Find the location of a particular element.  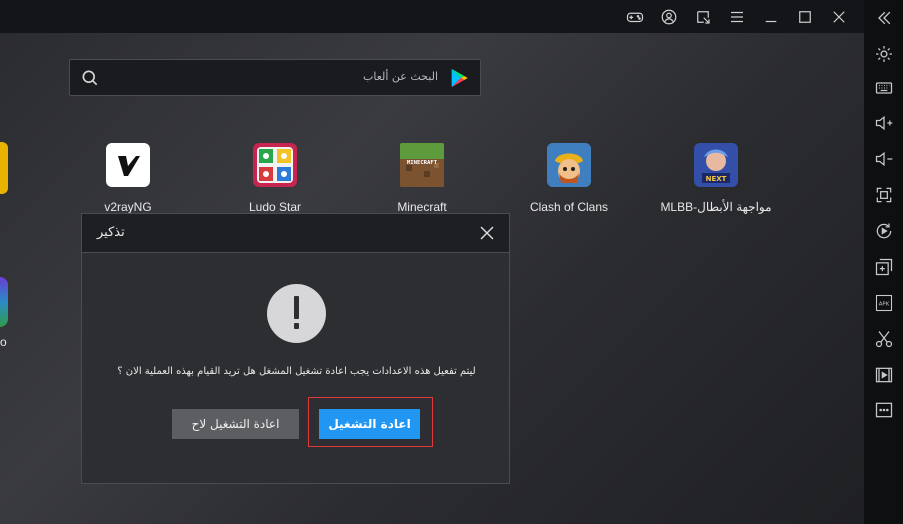

add-instance-icon is located at coordinates (883, 267).